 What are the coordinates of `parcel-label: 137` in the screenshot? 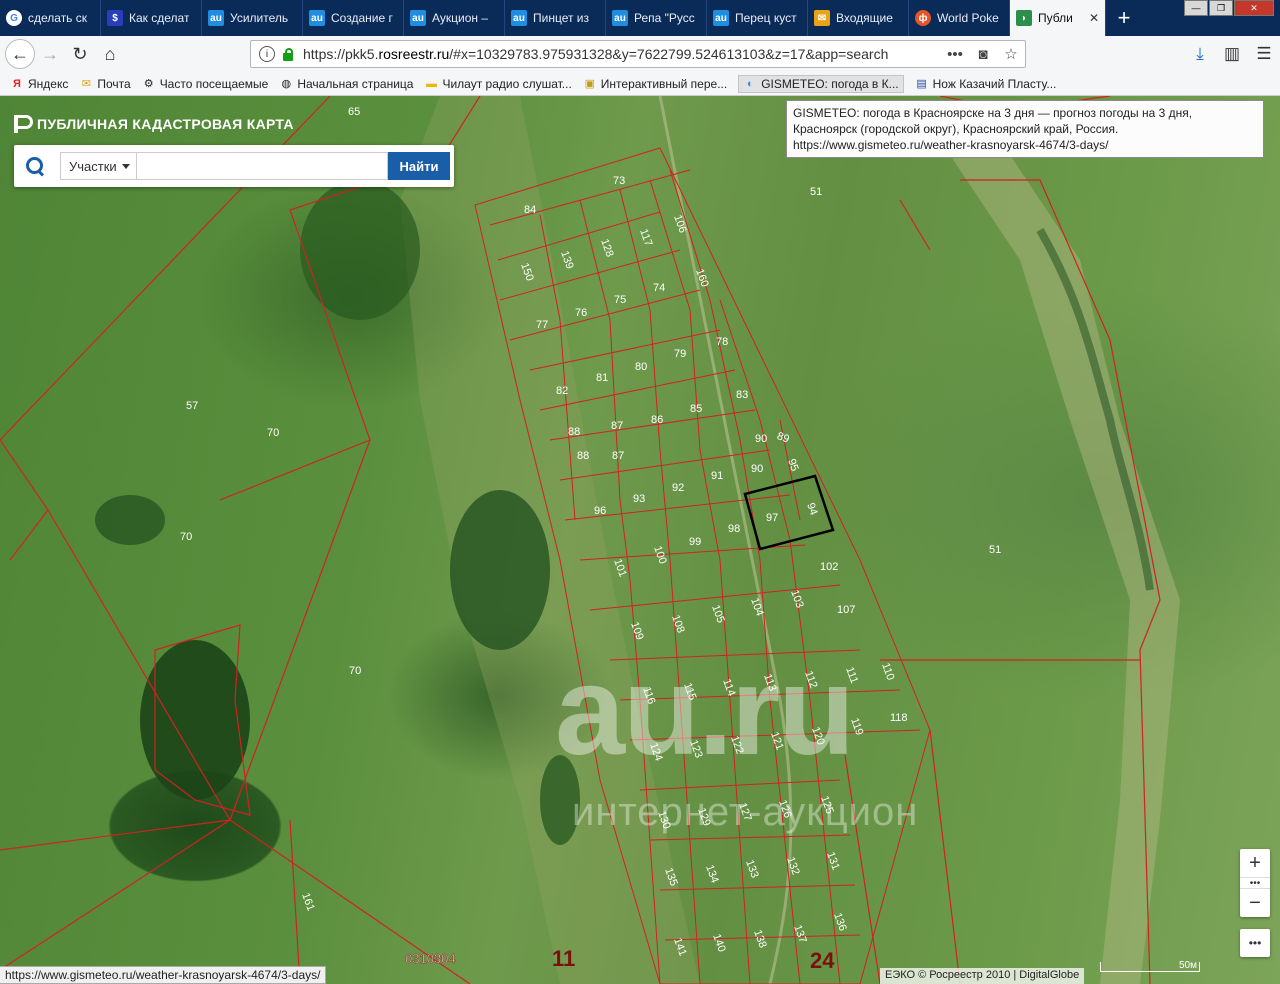 It's located at (800, 933).